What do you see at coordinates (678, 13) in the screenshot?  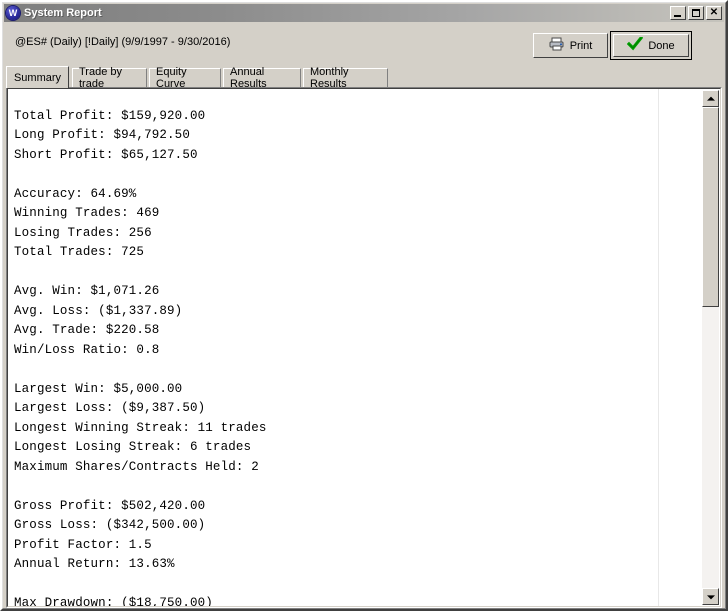 I see `minimize-button` at bounding box center [678, 13].